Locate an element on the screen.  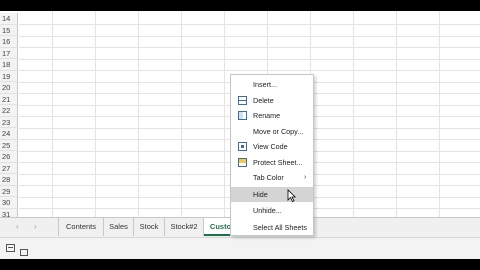
menu-item-tab-color: Tab Color › is located at coordinates (272, 177).